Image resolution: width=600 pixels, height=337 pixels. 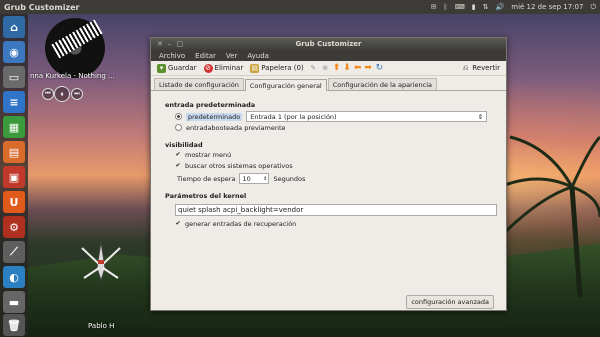 What do you see at coordinates (62, 94) in the screenshot?
I see `pause-icon: ⏸` at bounding box center [62, 94].